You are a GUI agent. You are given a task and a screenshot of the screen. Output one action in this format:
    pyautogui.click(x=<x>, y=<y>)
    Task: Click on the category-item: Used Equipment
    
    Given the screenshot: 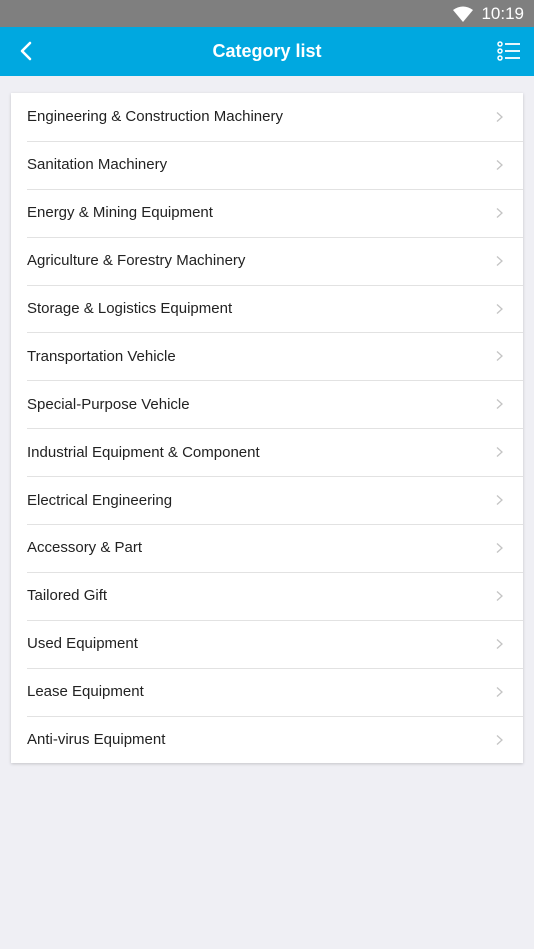 What is the action you would take?
    pyautogui.click(x=267, y=643)
    